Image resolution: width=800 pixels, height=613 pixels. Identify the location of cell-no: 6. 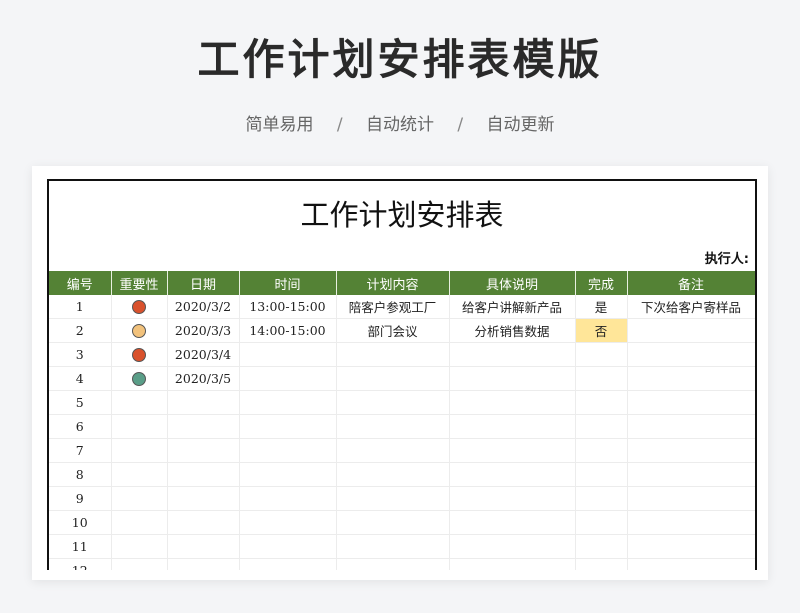
(80, 426).